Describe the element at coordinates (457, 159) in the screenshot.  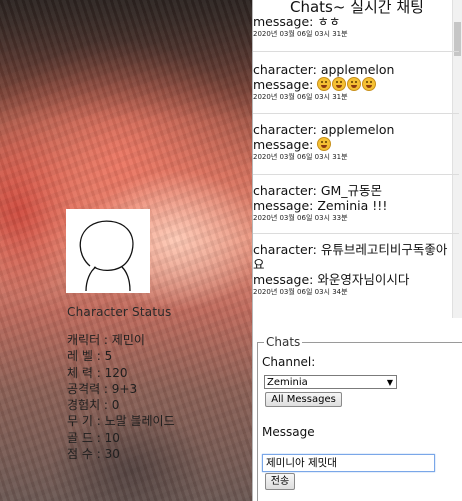
I see `chat-scrollbar` at that location.